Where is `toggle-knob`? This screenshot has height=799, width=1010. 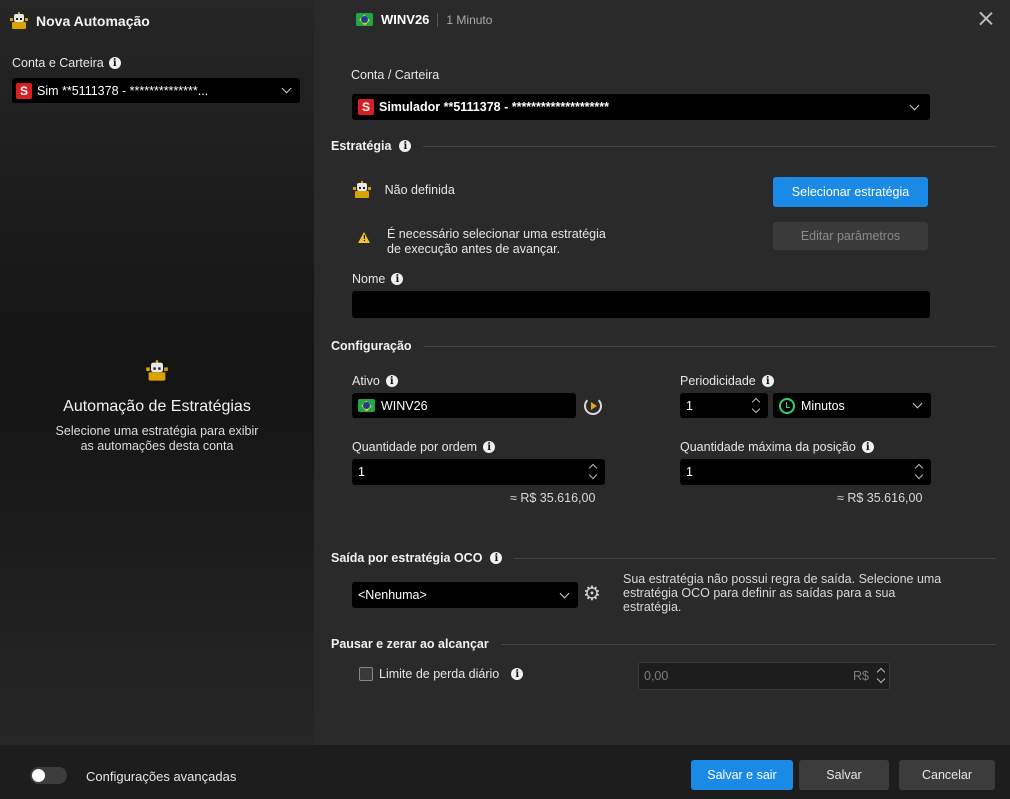 toggle-knob is located at coordinates (38, 775).